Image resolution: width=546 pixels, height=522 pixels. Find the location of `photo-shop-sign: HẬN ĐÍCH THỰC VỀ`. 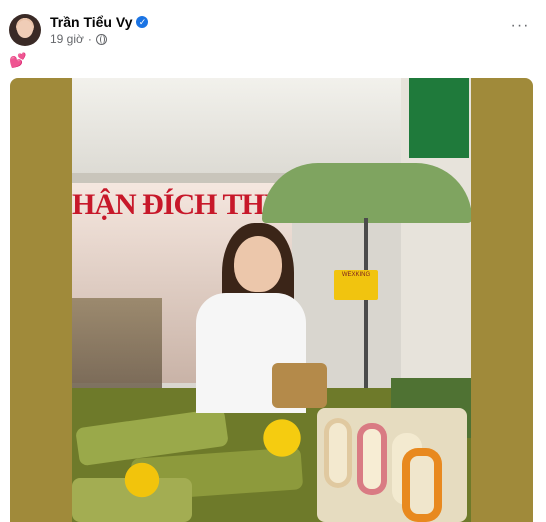

photo-shop-sign: HẬN ĐÍCH THỰC VỀ is located at coordinates (213, 204).